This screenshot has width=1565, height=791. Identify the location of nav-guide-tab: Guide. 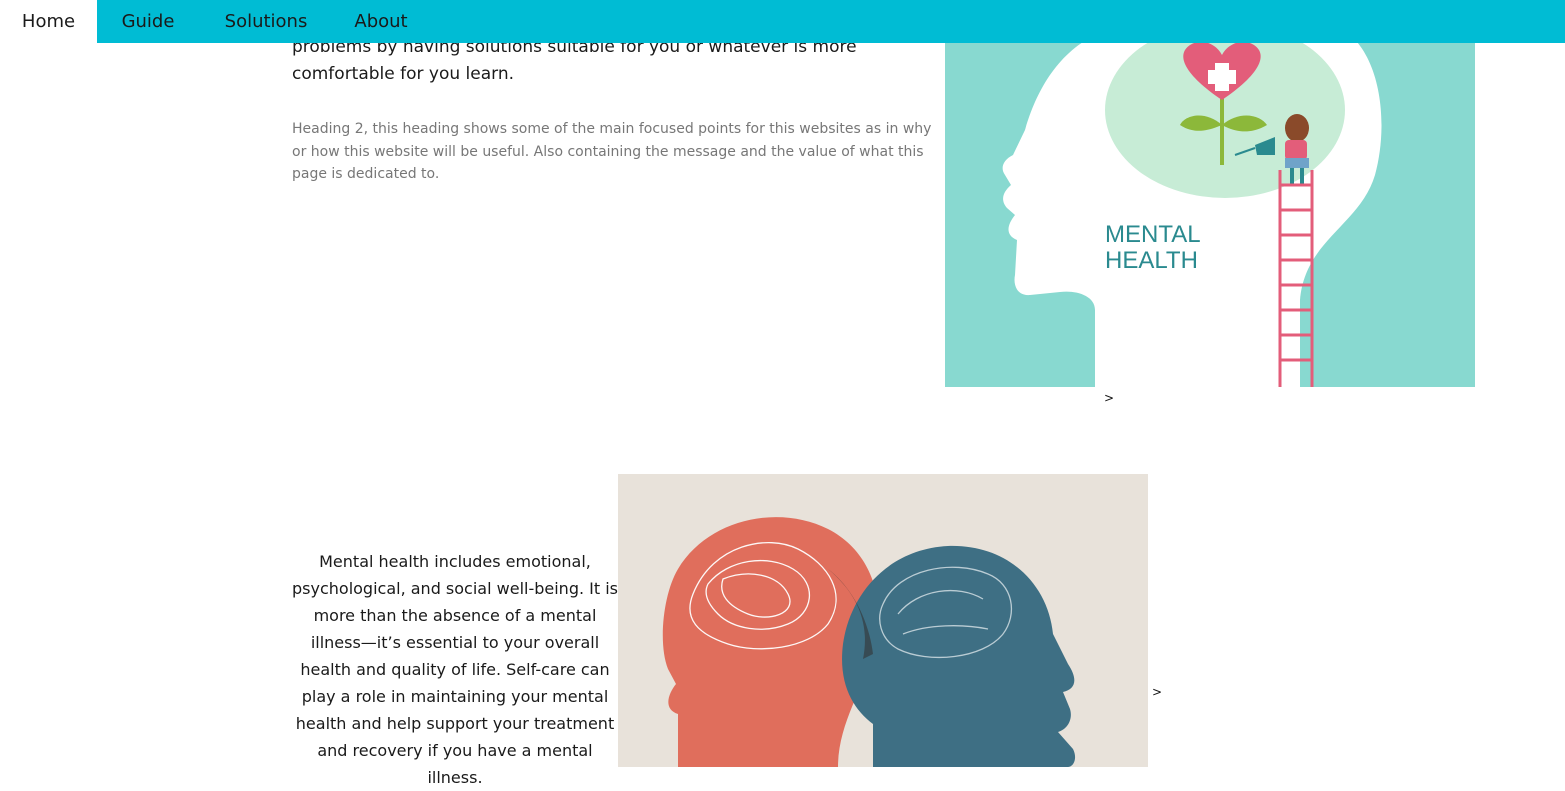
(148, 21).